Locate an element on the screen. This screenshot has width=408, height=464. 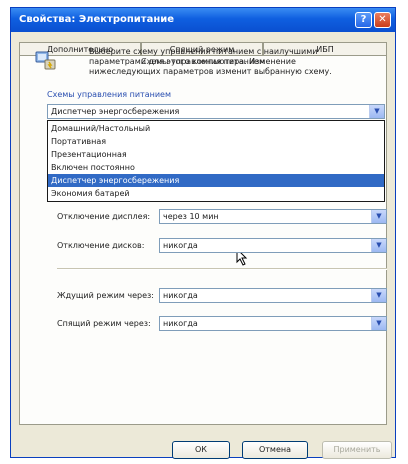
dropdown-option: Домашний/Настольный is located at coordinates (216, 128).